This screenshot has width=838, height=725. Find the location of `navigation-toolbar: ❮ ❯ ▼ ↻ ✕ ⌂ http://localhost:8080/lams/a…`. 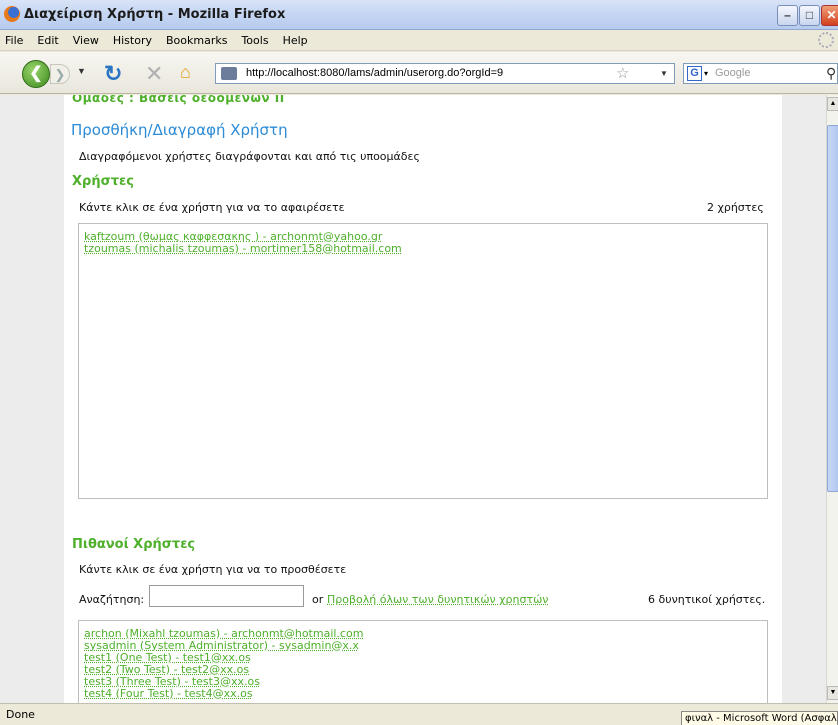

navigation-toolbar: ❮ ❯ ▼ ↻ ✕ ⌂ http://localhost:8080/lams/a… is located at coordinates (419, 73).